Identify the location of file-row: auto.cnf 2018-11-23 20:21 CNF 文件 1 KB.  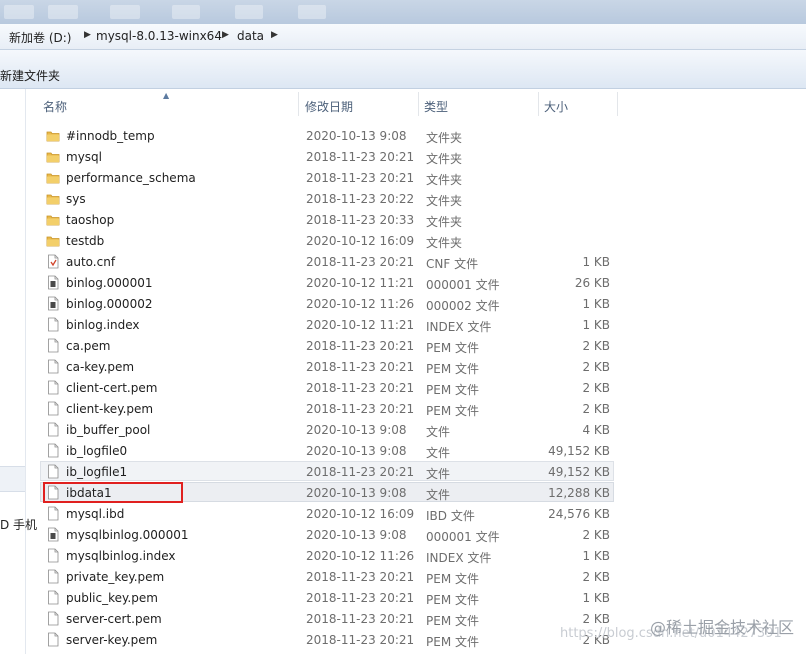
(327, 261).